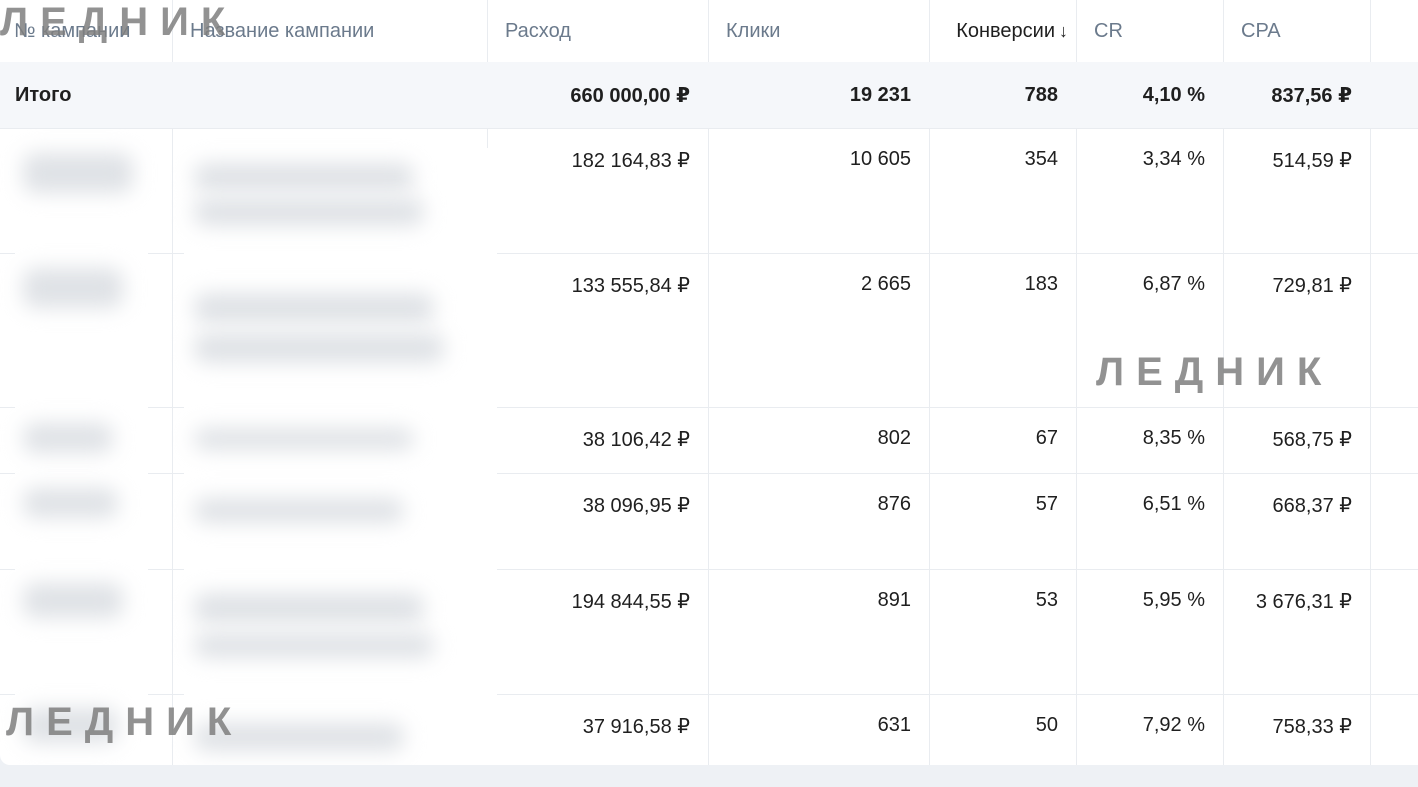 Image resolution: width=1418 pixels, height=787 pixels. What do you see at coordinates (818, 31) in the screenshot?
I see `header-clicks: Клики` at bounding box center [818, 31].